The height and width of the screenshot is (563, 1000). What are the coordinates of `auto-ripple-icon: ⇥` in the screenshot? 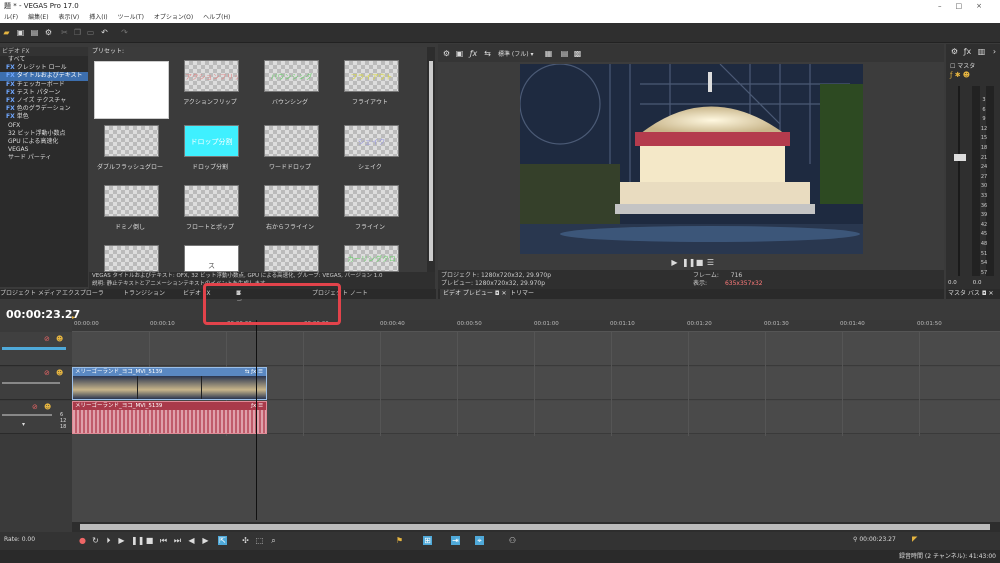 It's located at (455, 540).